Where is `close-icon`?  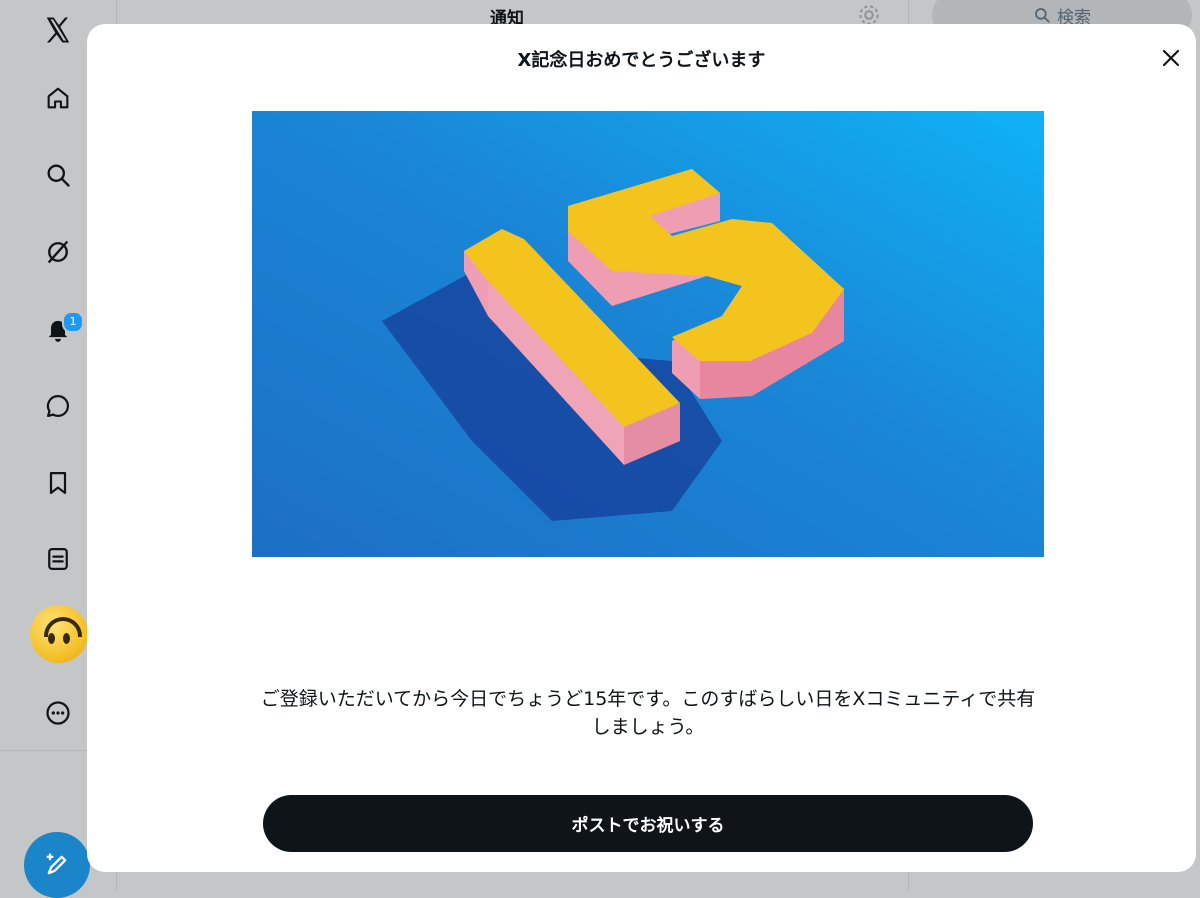 close-icon is located at coordinates (1171, 58).